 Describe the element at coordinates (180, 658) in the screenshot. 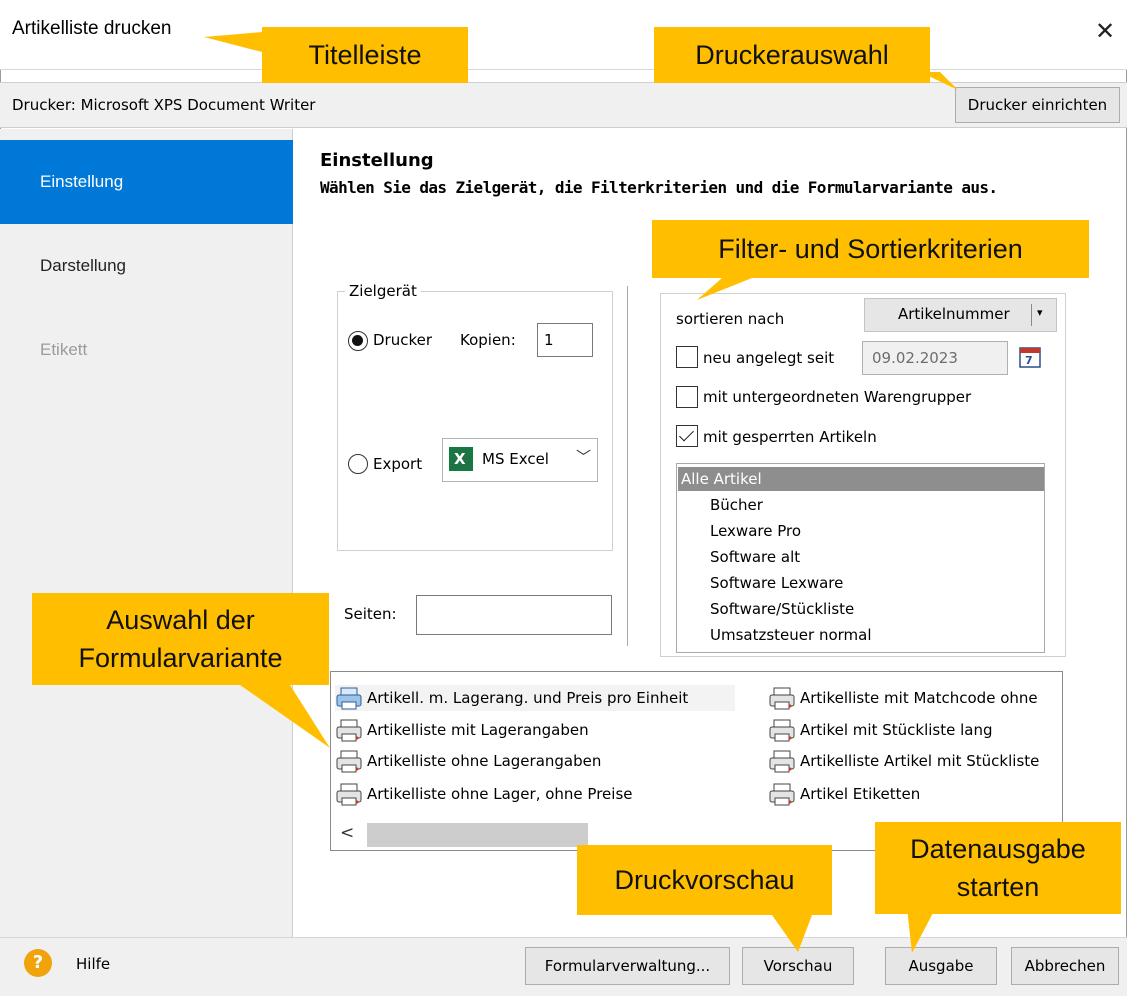

I see `callout-formularvariante-line2: Formularvariante` at that location.